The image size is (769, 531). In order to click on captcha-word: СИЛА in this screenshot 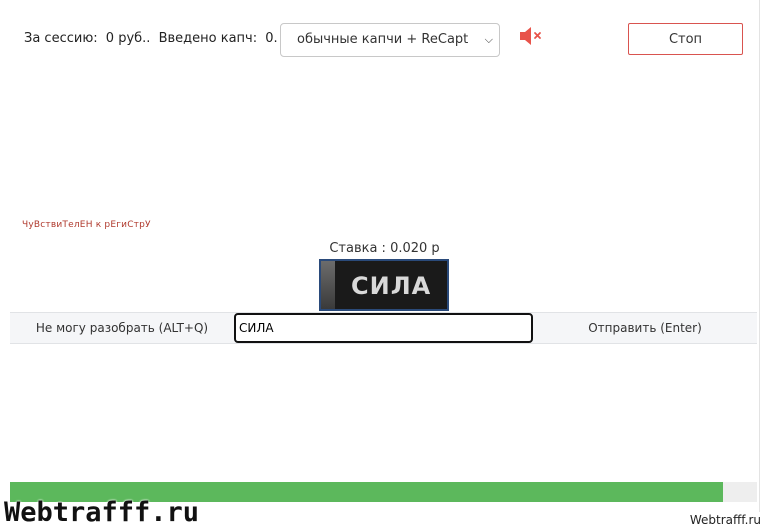, I will do `click(391, 286)`.